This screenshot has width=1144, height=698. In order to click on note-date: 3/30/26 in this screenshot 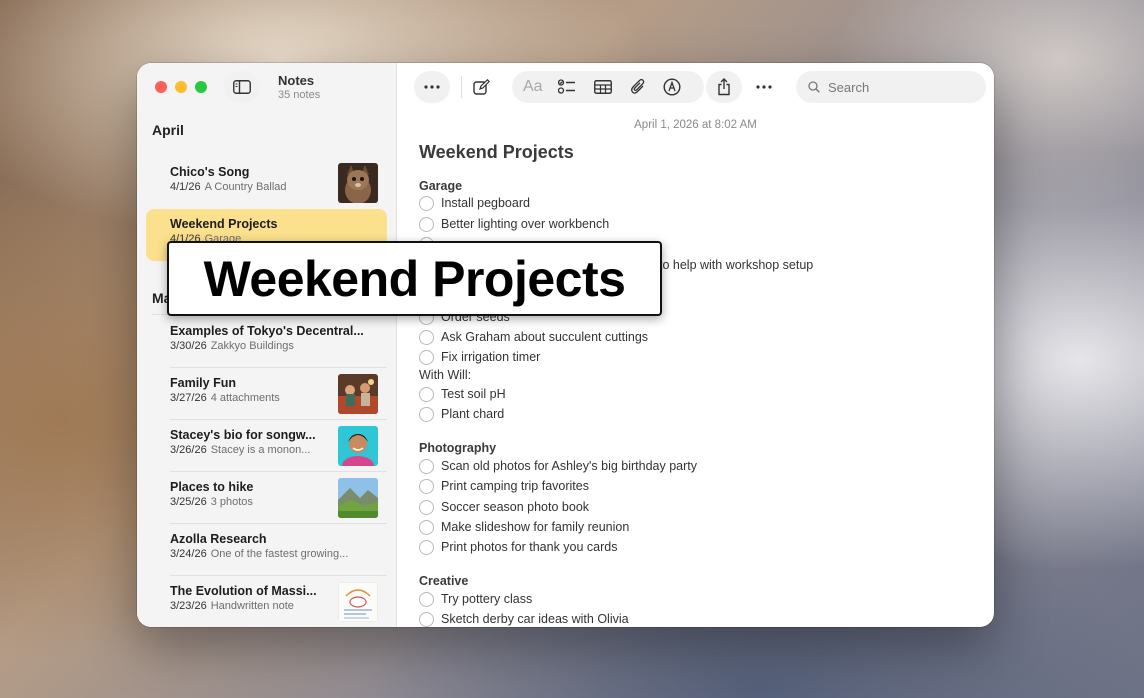, I will do `click(188, 346)`.